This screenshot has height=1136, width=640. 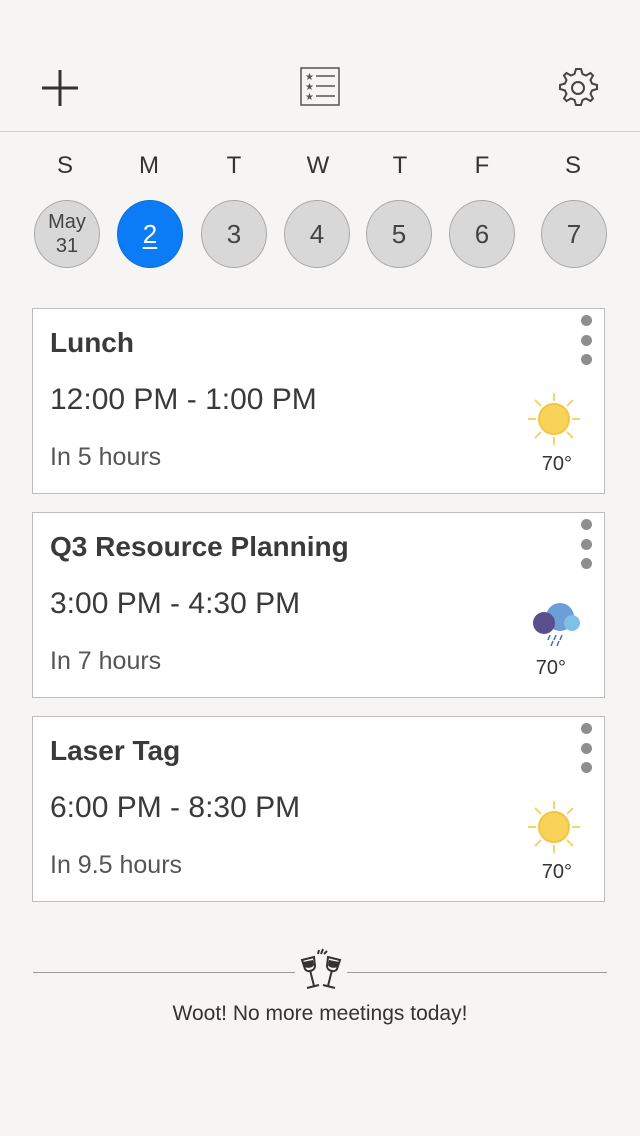 I want to click on day-date-label: 7, so click(x=574, y=233).